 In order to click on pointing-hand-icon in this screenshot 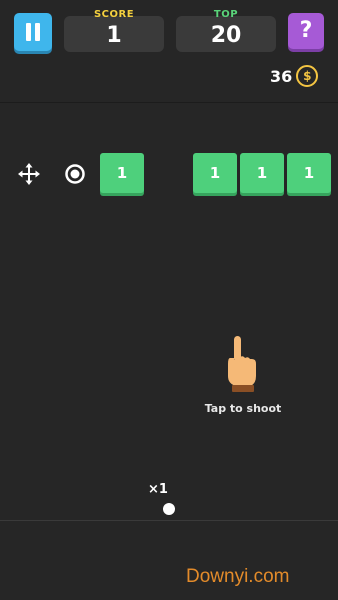, I will do `click(242, 364)`.